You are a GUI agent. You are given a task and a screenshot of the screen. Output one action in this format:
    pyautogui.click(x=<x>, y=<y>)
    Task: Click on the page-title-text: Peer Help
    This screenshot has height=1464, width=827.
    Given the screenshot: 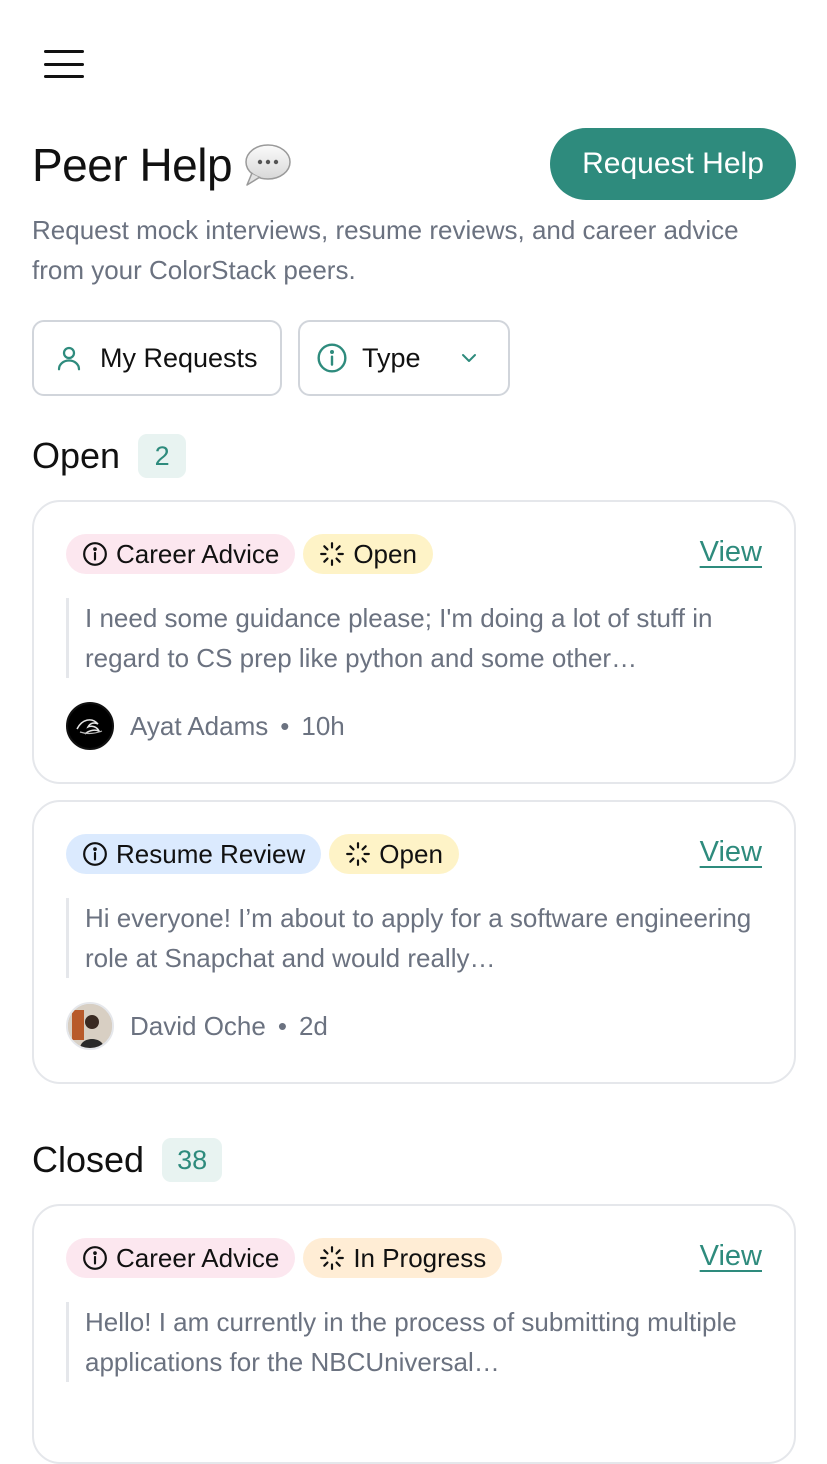 What is the action you would take?
    pyautogui.click(x=132, y=165)
    